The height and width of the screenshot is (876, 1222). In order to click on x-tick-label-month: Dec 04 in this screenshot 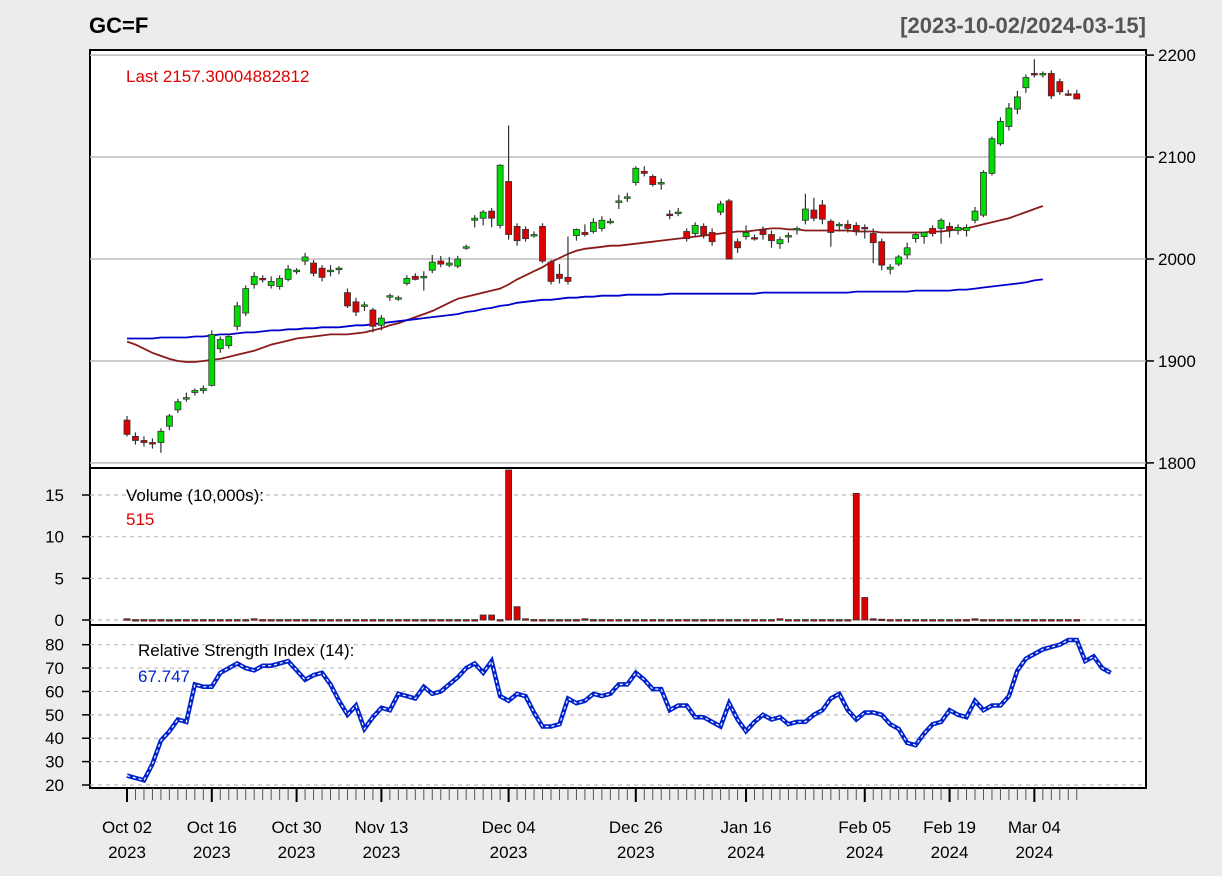, I will do `click(509, 827)`.